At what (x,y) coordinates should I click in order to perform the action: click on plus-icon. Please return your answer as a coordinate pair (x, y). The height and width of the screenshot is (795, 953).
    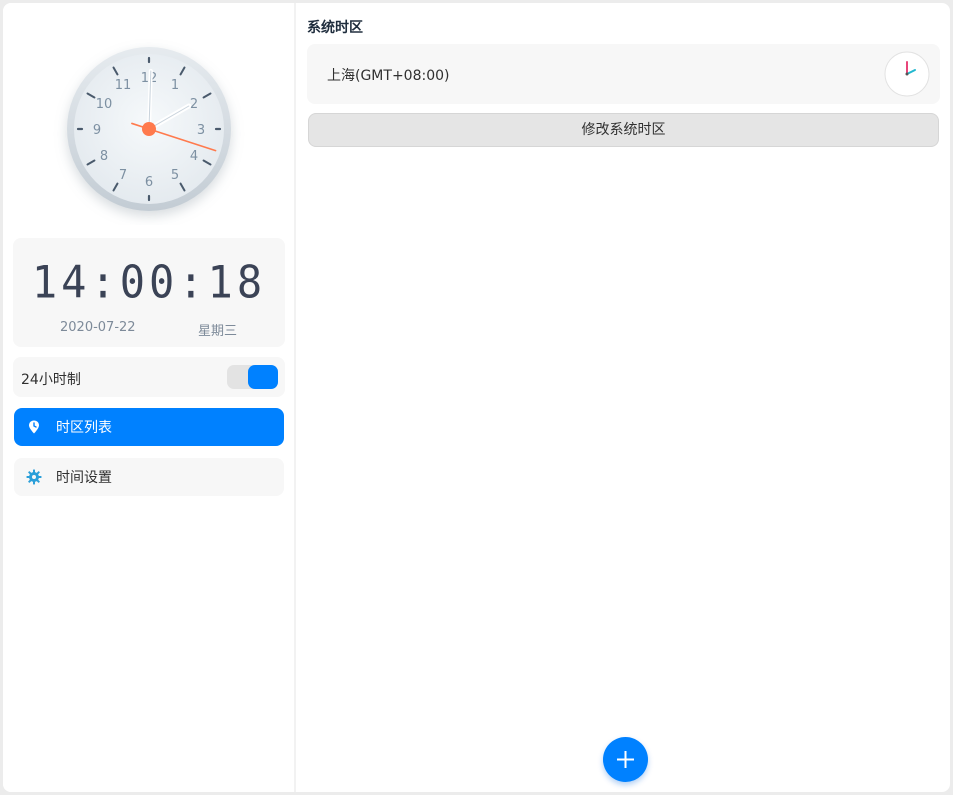
    Looking at the image, I should click on (625, 759).